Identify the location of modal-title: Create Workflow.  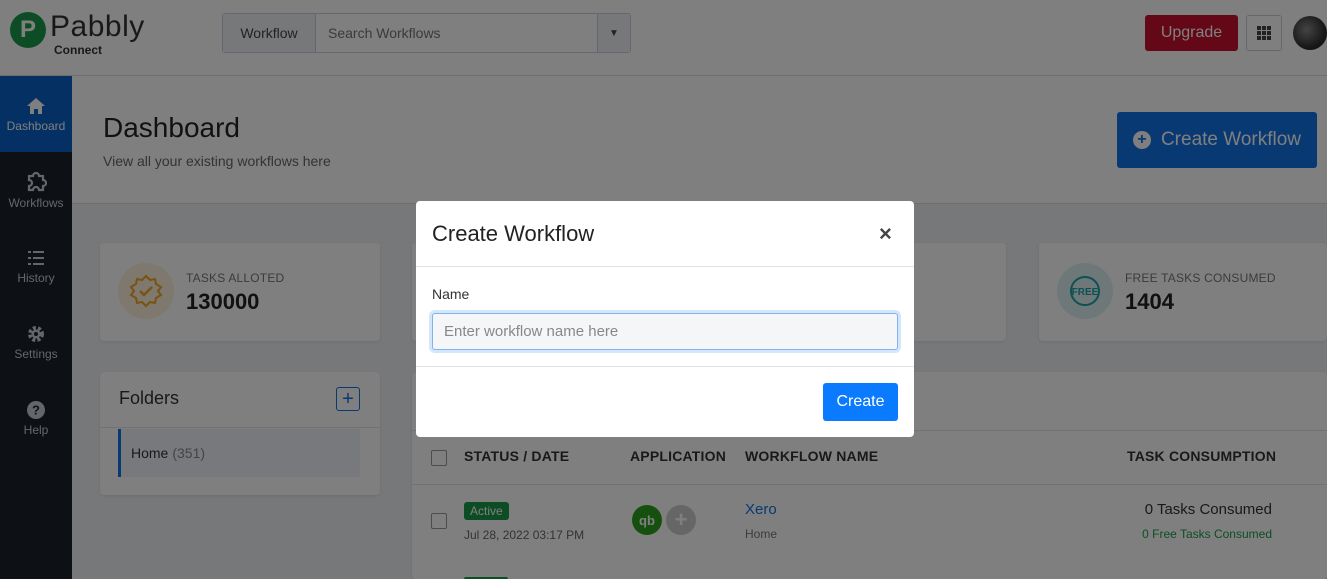
(513, 233).